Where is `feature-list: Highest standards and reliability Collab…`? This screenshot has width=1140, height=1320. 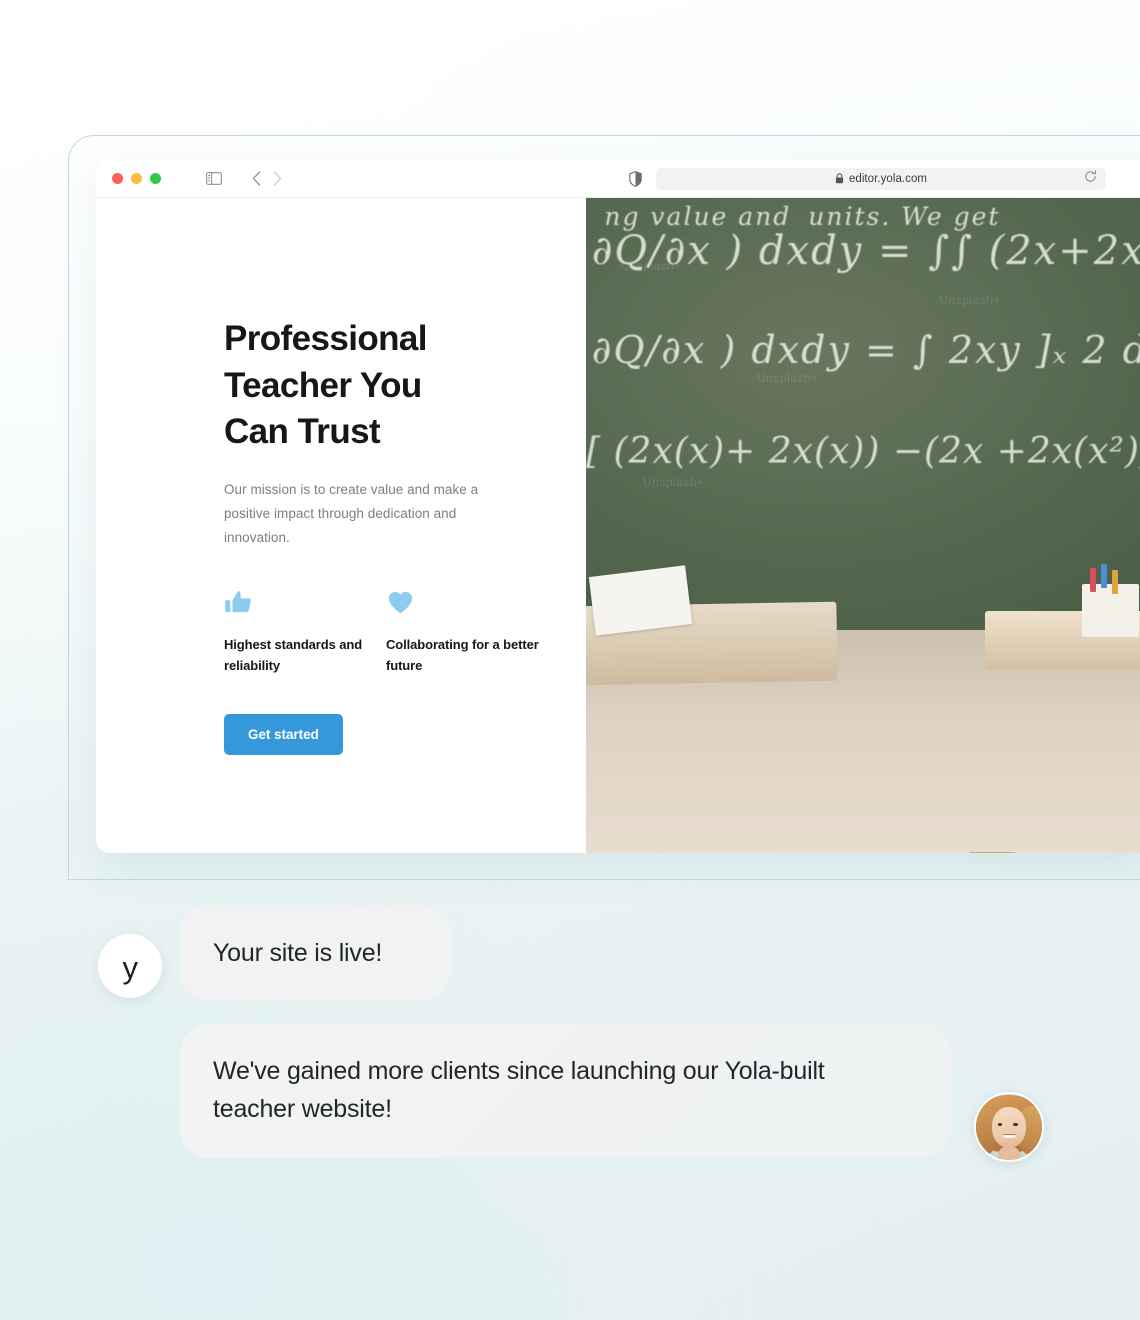 feature-list: Highest standards and reliability Collab… is located at coordinates (405, 632).